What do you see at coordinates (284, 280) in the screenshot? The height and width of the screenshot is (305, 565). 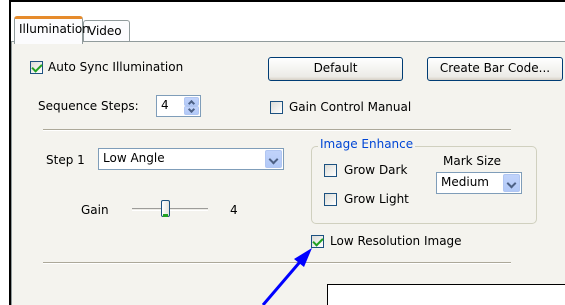 I see `callout-arrow-line` at bounding box center [284, 280].